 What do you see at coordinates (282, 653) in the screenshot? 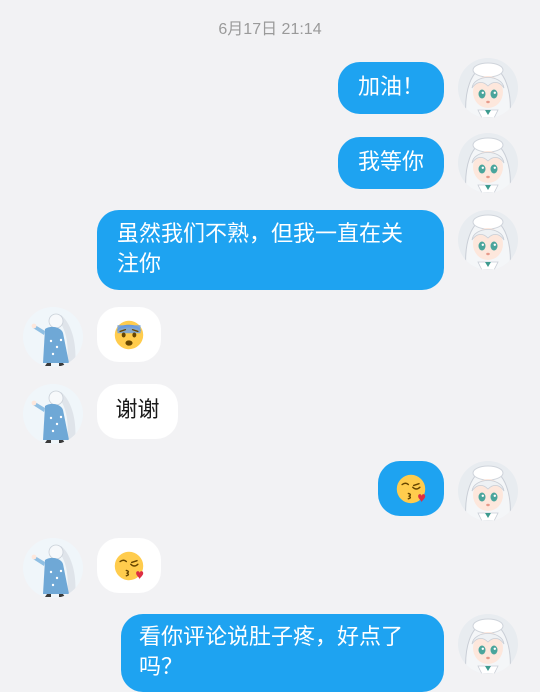
I see `message-bubble-outgoing: 看你评论说肚子疼，好点了吗？` at bounding box center [282, 653].